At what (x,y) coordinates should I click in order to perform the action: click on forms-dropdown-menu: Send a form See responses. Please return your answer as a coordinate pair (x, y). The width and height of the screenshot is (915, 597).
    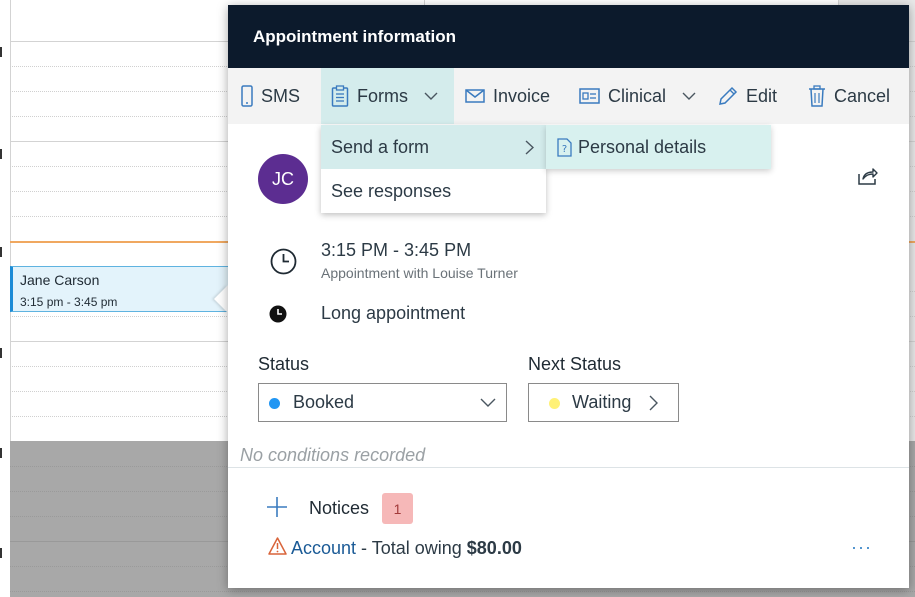
    Looking at the image, I should click on (433, 169).